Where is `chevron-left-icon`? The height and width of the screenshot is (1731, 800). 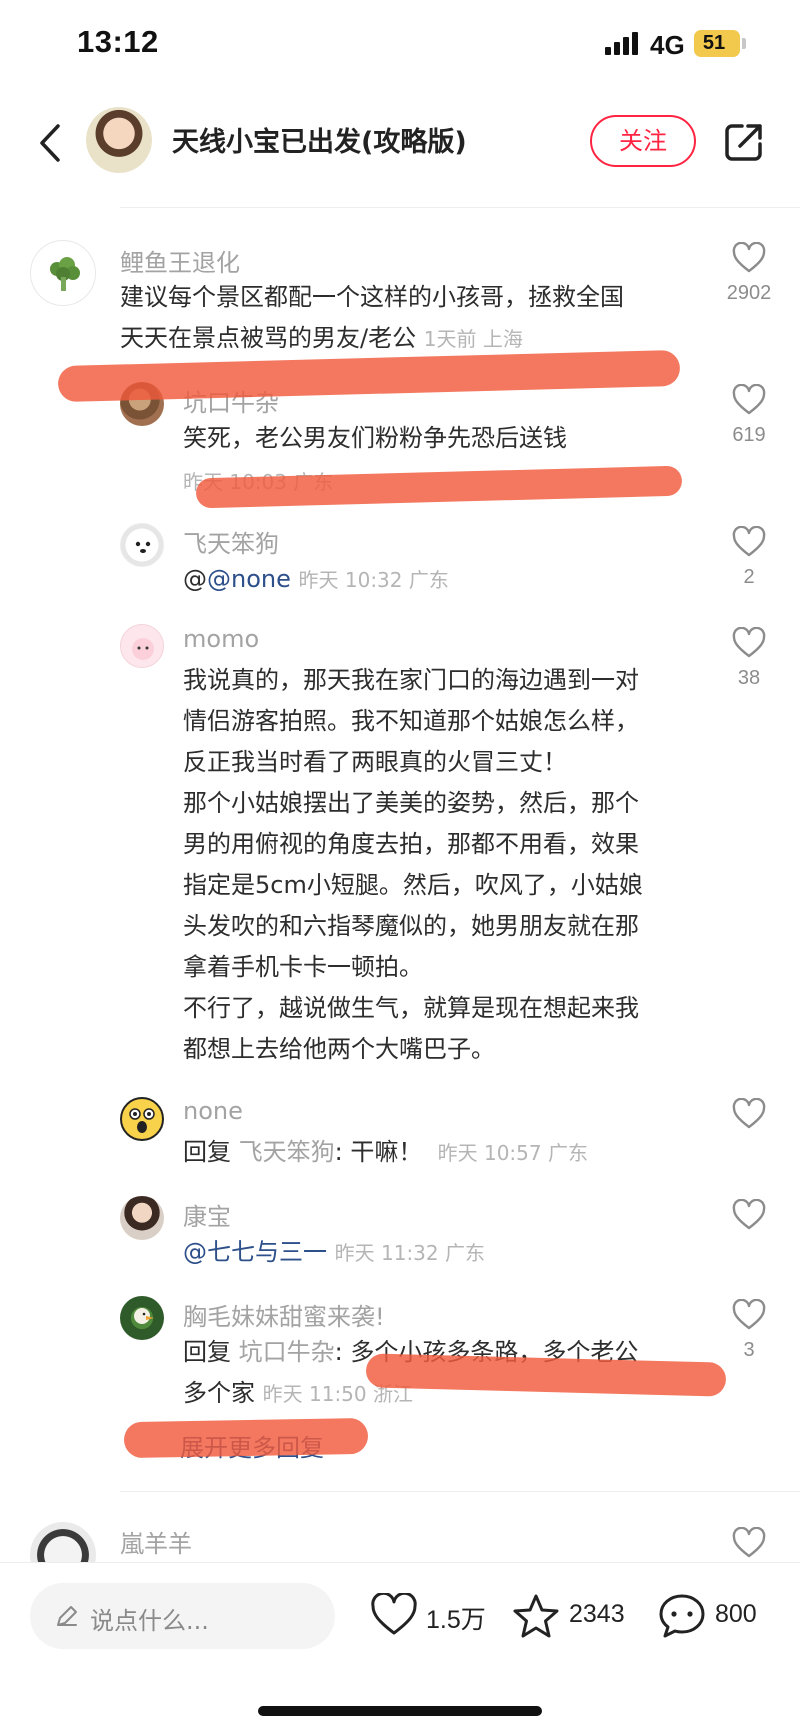 chevron-left-icon is located at coordinates (50, 143).